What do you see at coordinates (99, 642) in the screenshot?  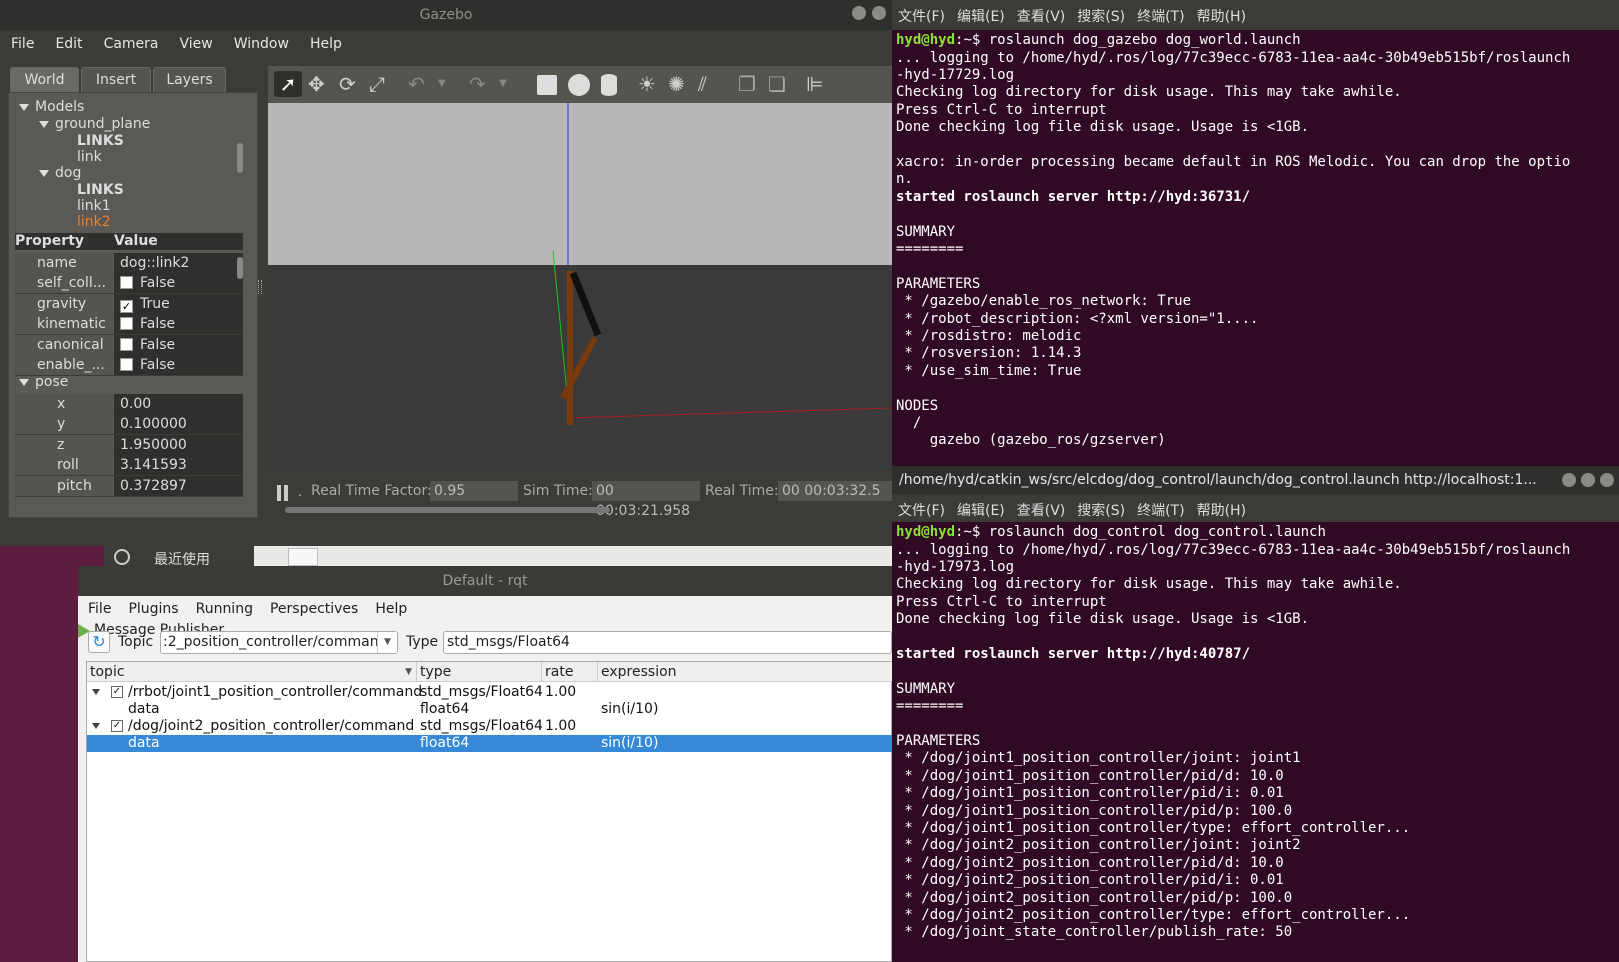 I see `refresh-icon: ↻` at bounding box center [99, 642].